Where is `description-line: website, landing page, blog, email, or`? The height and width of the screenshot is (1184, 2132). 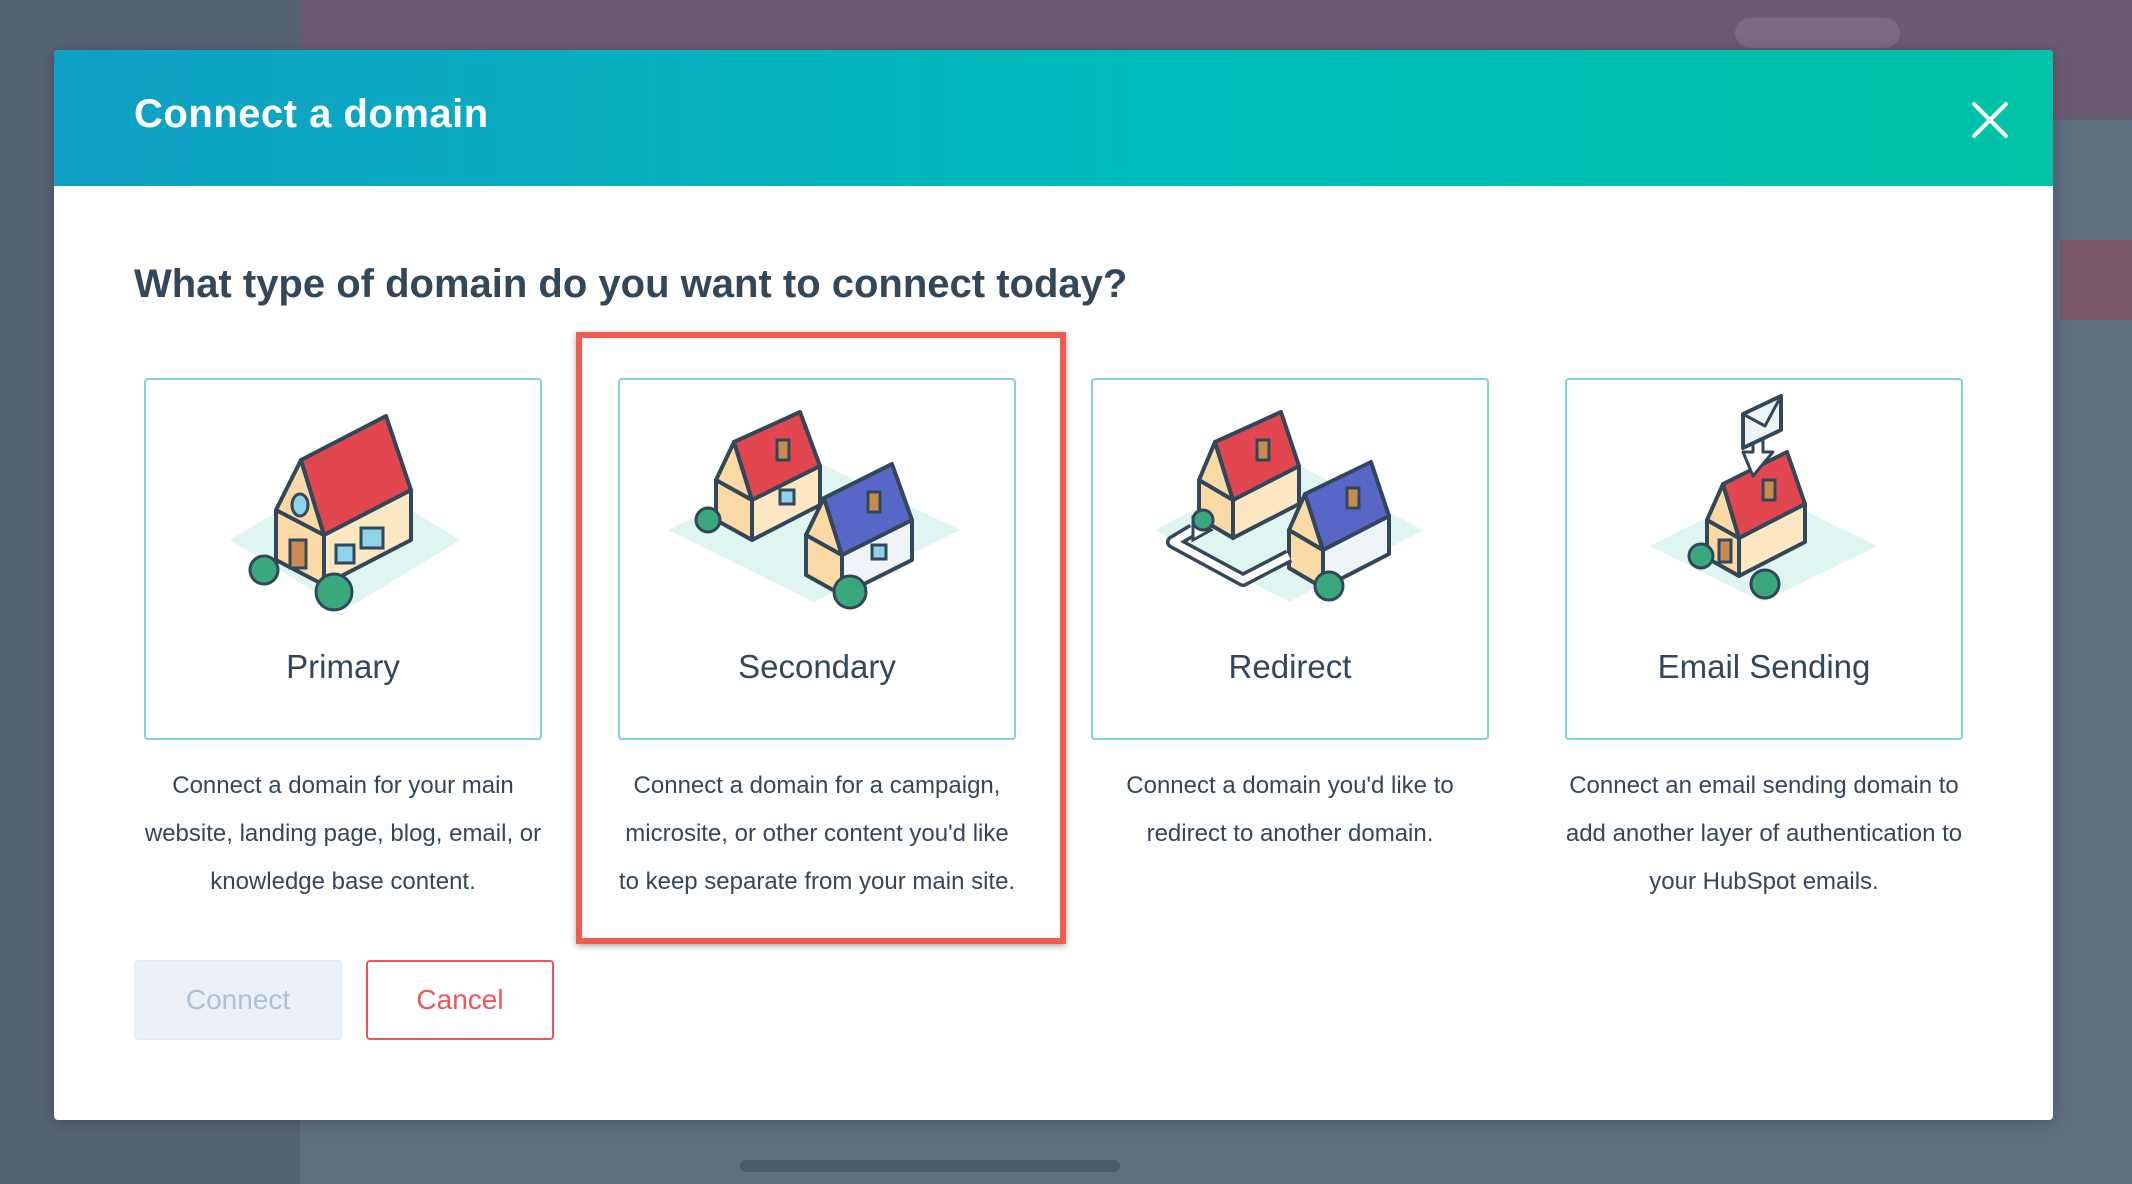
description-line: website, landing page, blog, email, or is located at coordinates (343, 833).